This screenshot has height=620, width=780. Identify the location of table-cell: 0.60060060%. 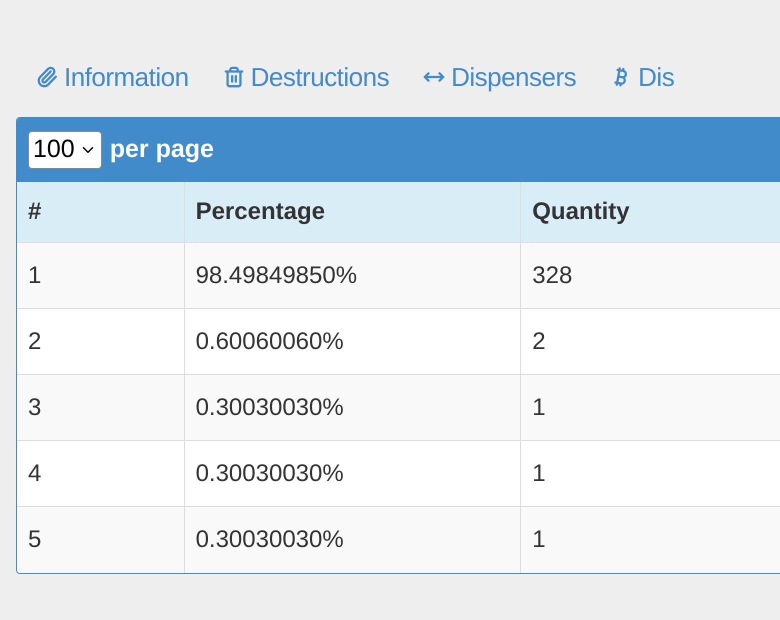
(353, 341).